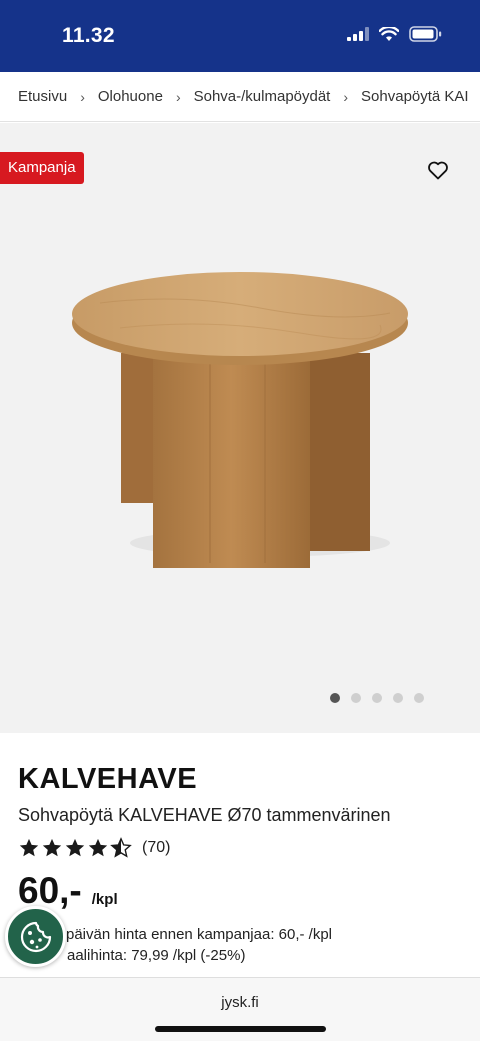 The image size is (480, 1041). I want to click on breadcrumb-item-etusivu: Etusivu, so click(42, 96).